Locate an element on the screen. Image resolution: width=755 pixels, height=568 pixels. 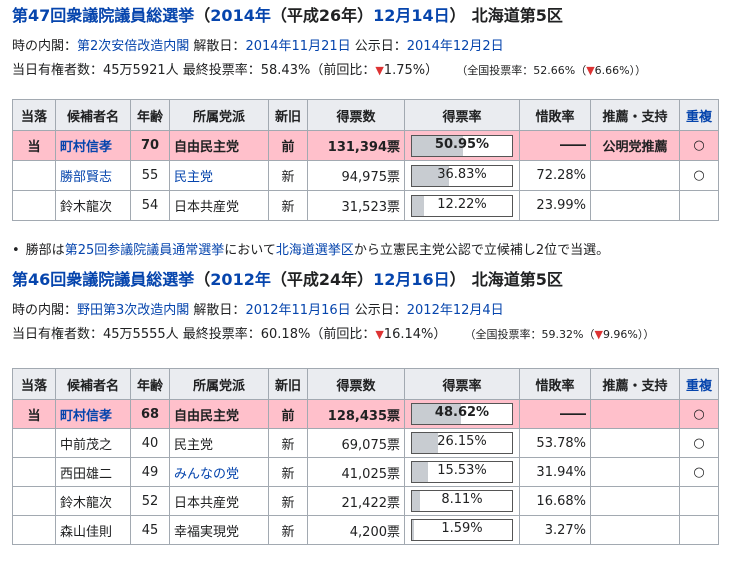
cell-name: 勝部賢志 is located at coordinates (93, 175).